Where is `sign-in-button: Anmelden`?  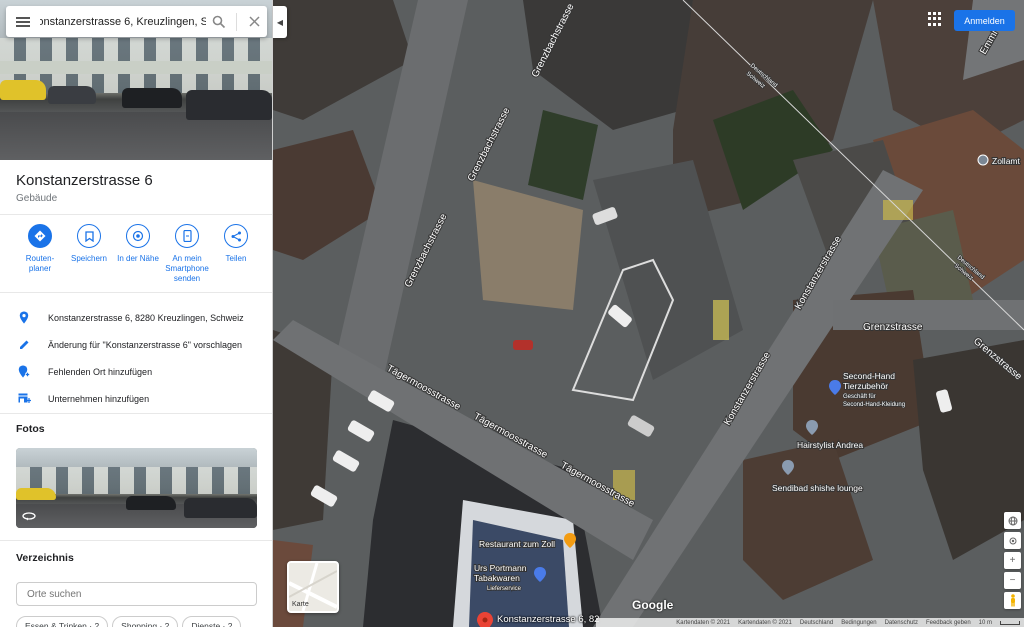
sign-in-button: Anmelden is located at coordinates (984, 20).